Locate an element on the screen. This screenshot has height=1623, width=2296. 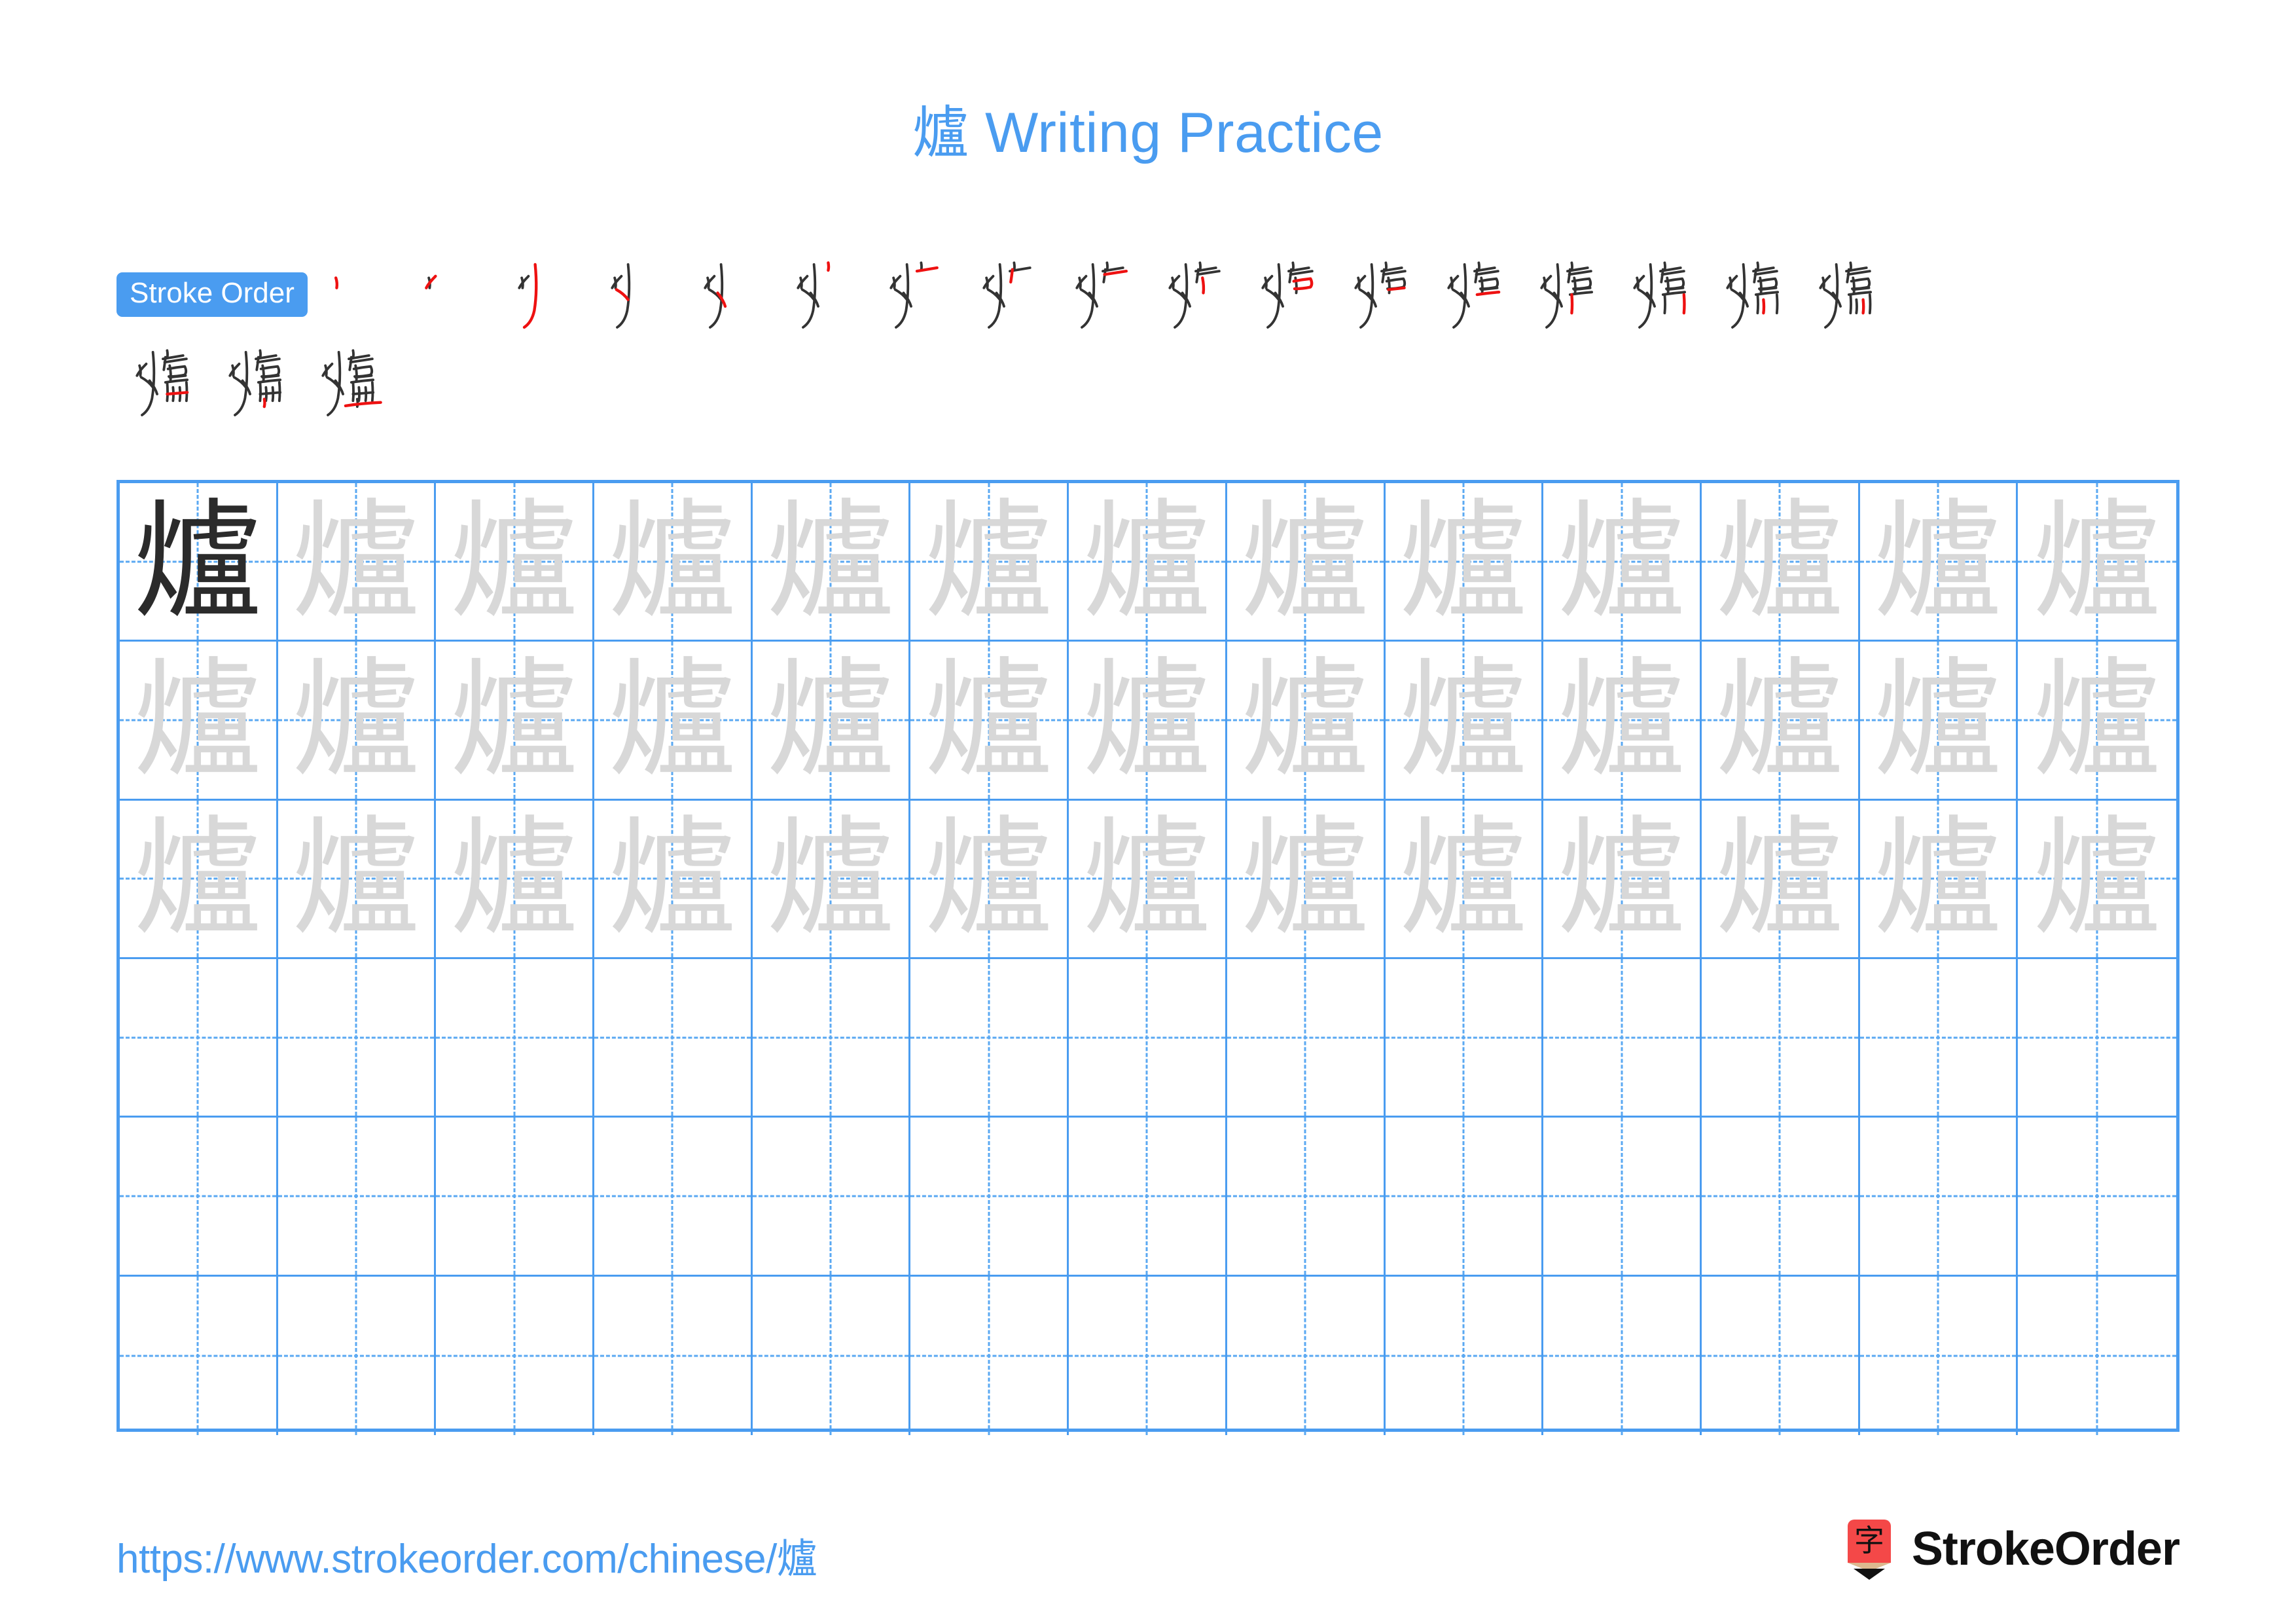
practice-cell-r5-c12 is located at coordinates (1939, 1196).